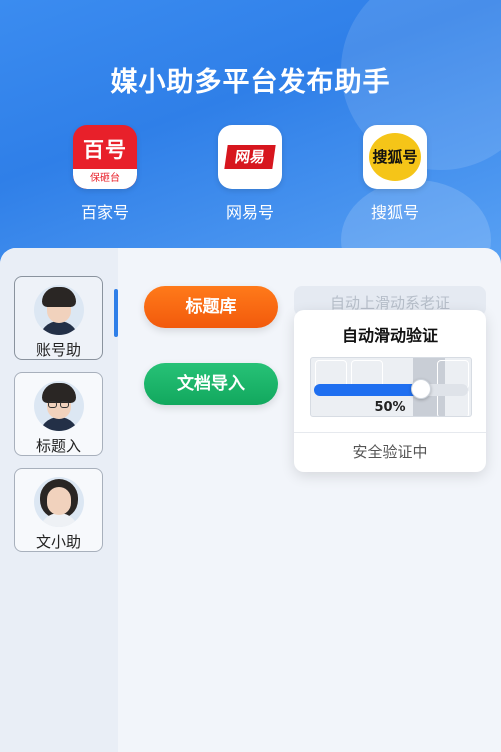  Describe the element at coordinates (390, 407) in the screenshot. I see `captcha-progress-label: 50%` at that location.